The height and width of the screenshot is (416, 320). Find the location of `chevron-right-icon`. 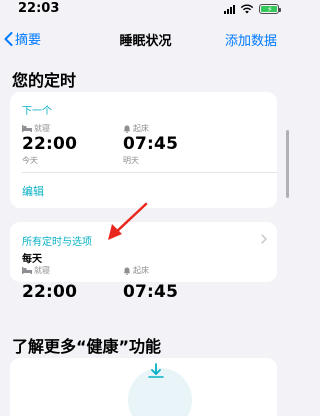

chevron-right-icon is located at coordinates (264, 239).